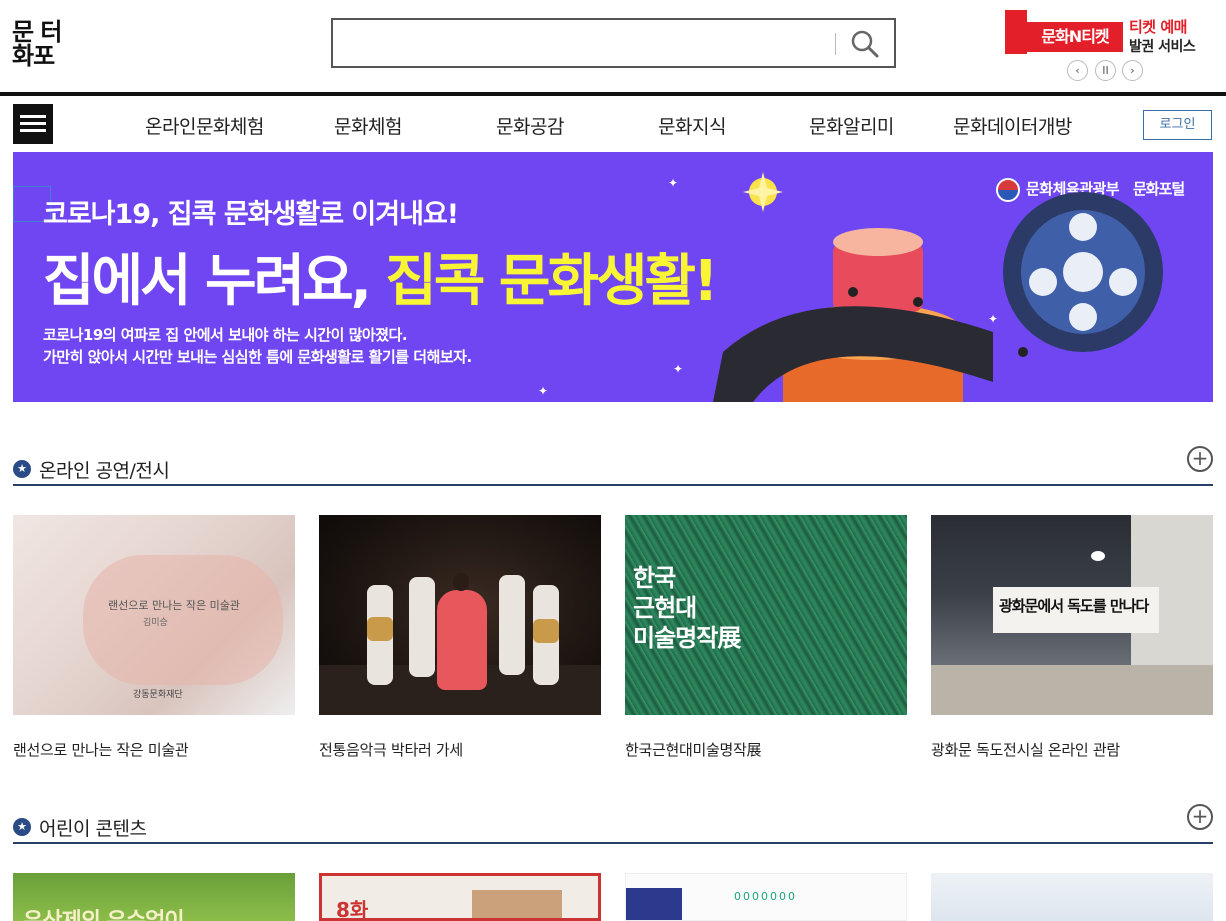 The height and width of the screenshot is (921, 1226). I want to click on site-header: 문 터 화포 문화N티켓 티켓 예매 발권 서비스 ‹ II ›, so click(613, 46).